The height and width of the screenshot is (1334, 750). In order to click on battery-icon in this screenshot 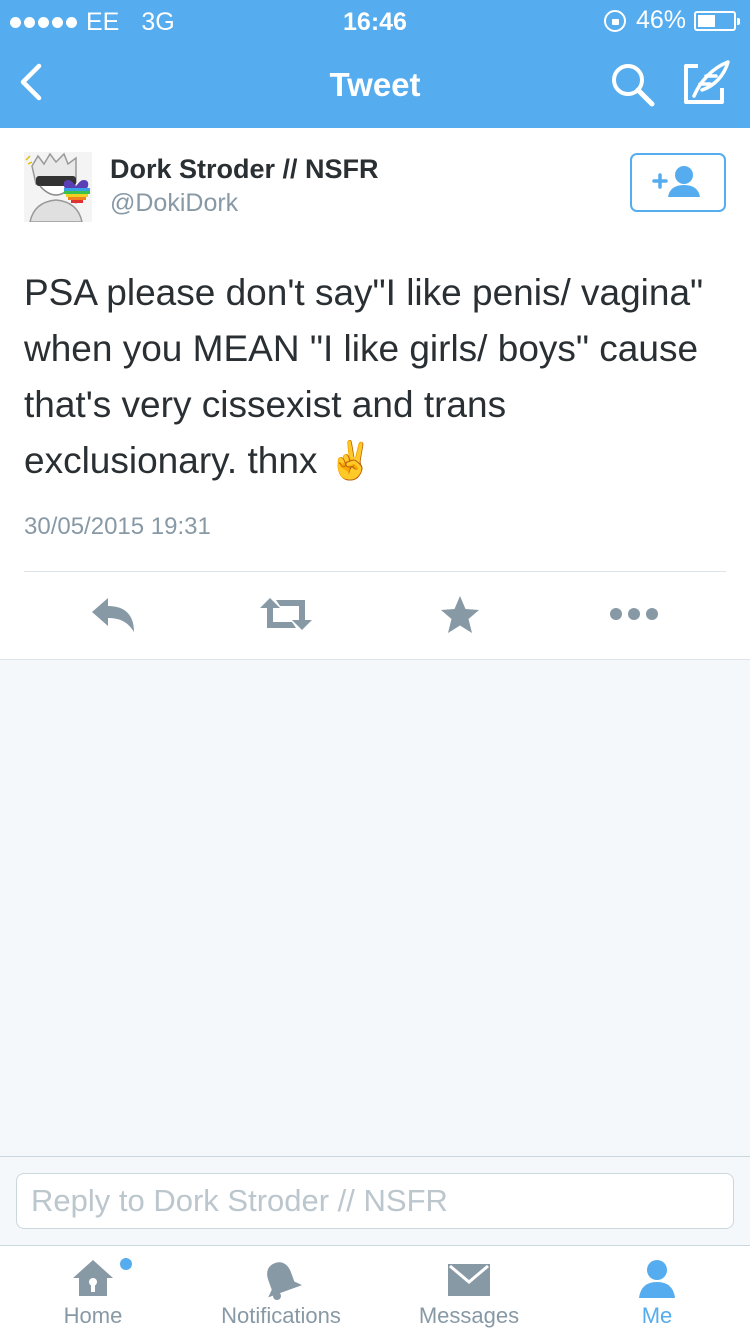, I will do `click(717, 20)`.